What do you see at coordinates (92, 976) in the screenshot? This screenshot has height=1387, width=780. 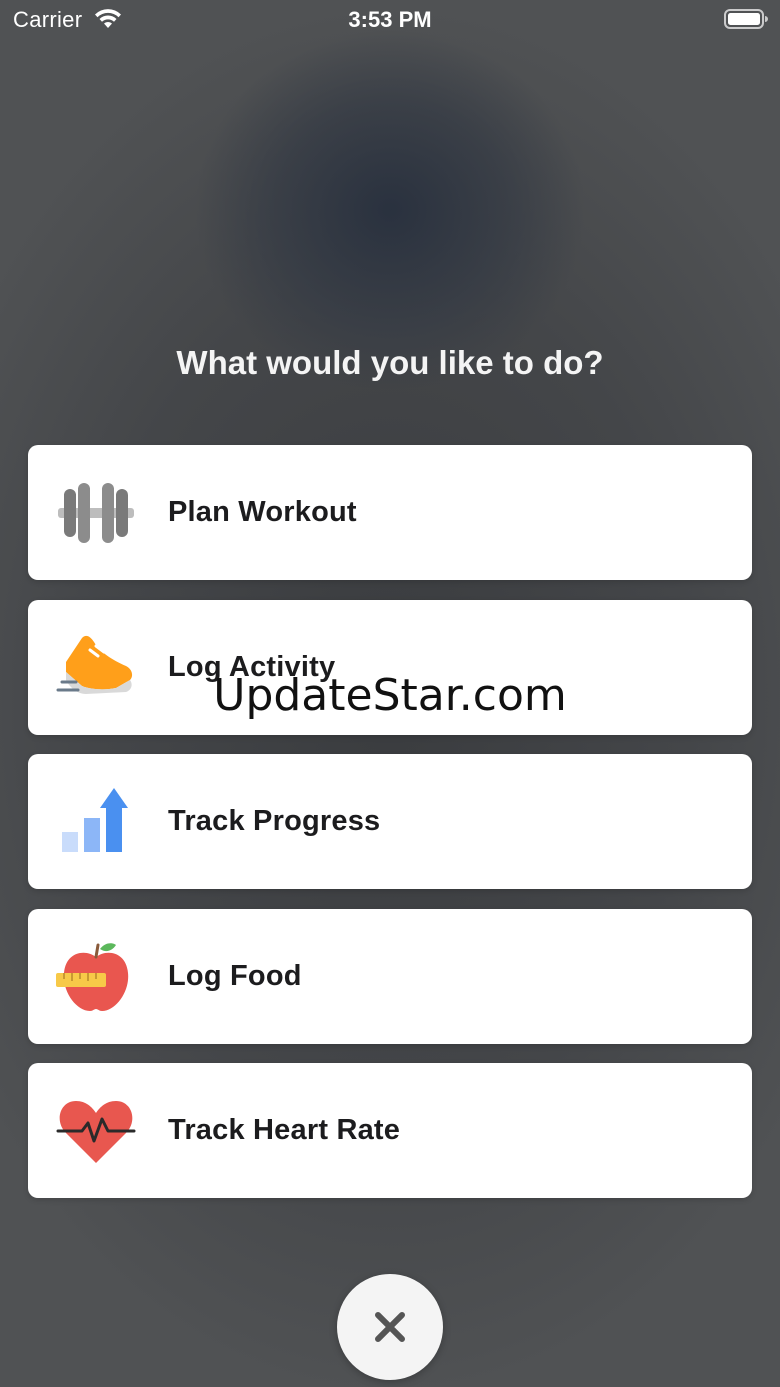 I see `apple-measuring-tape-icon` at bounding box center [92, 976].